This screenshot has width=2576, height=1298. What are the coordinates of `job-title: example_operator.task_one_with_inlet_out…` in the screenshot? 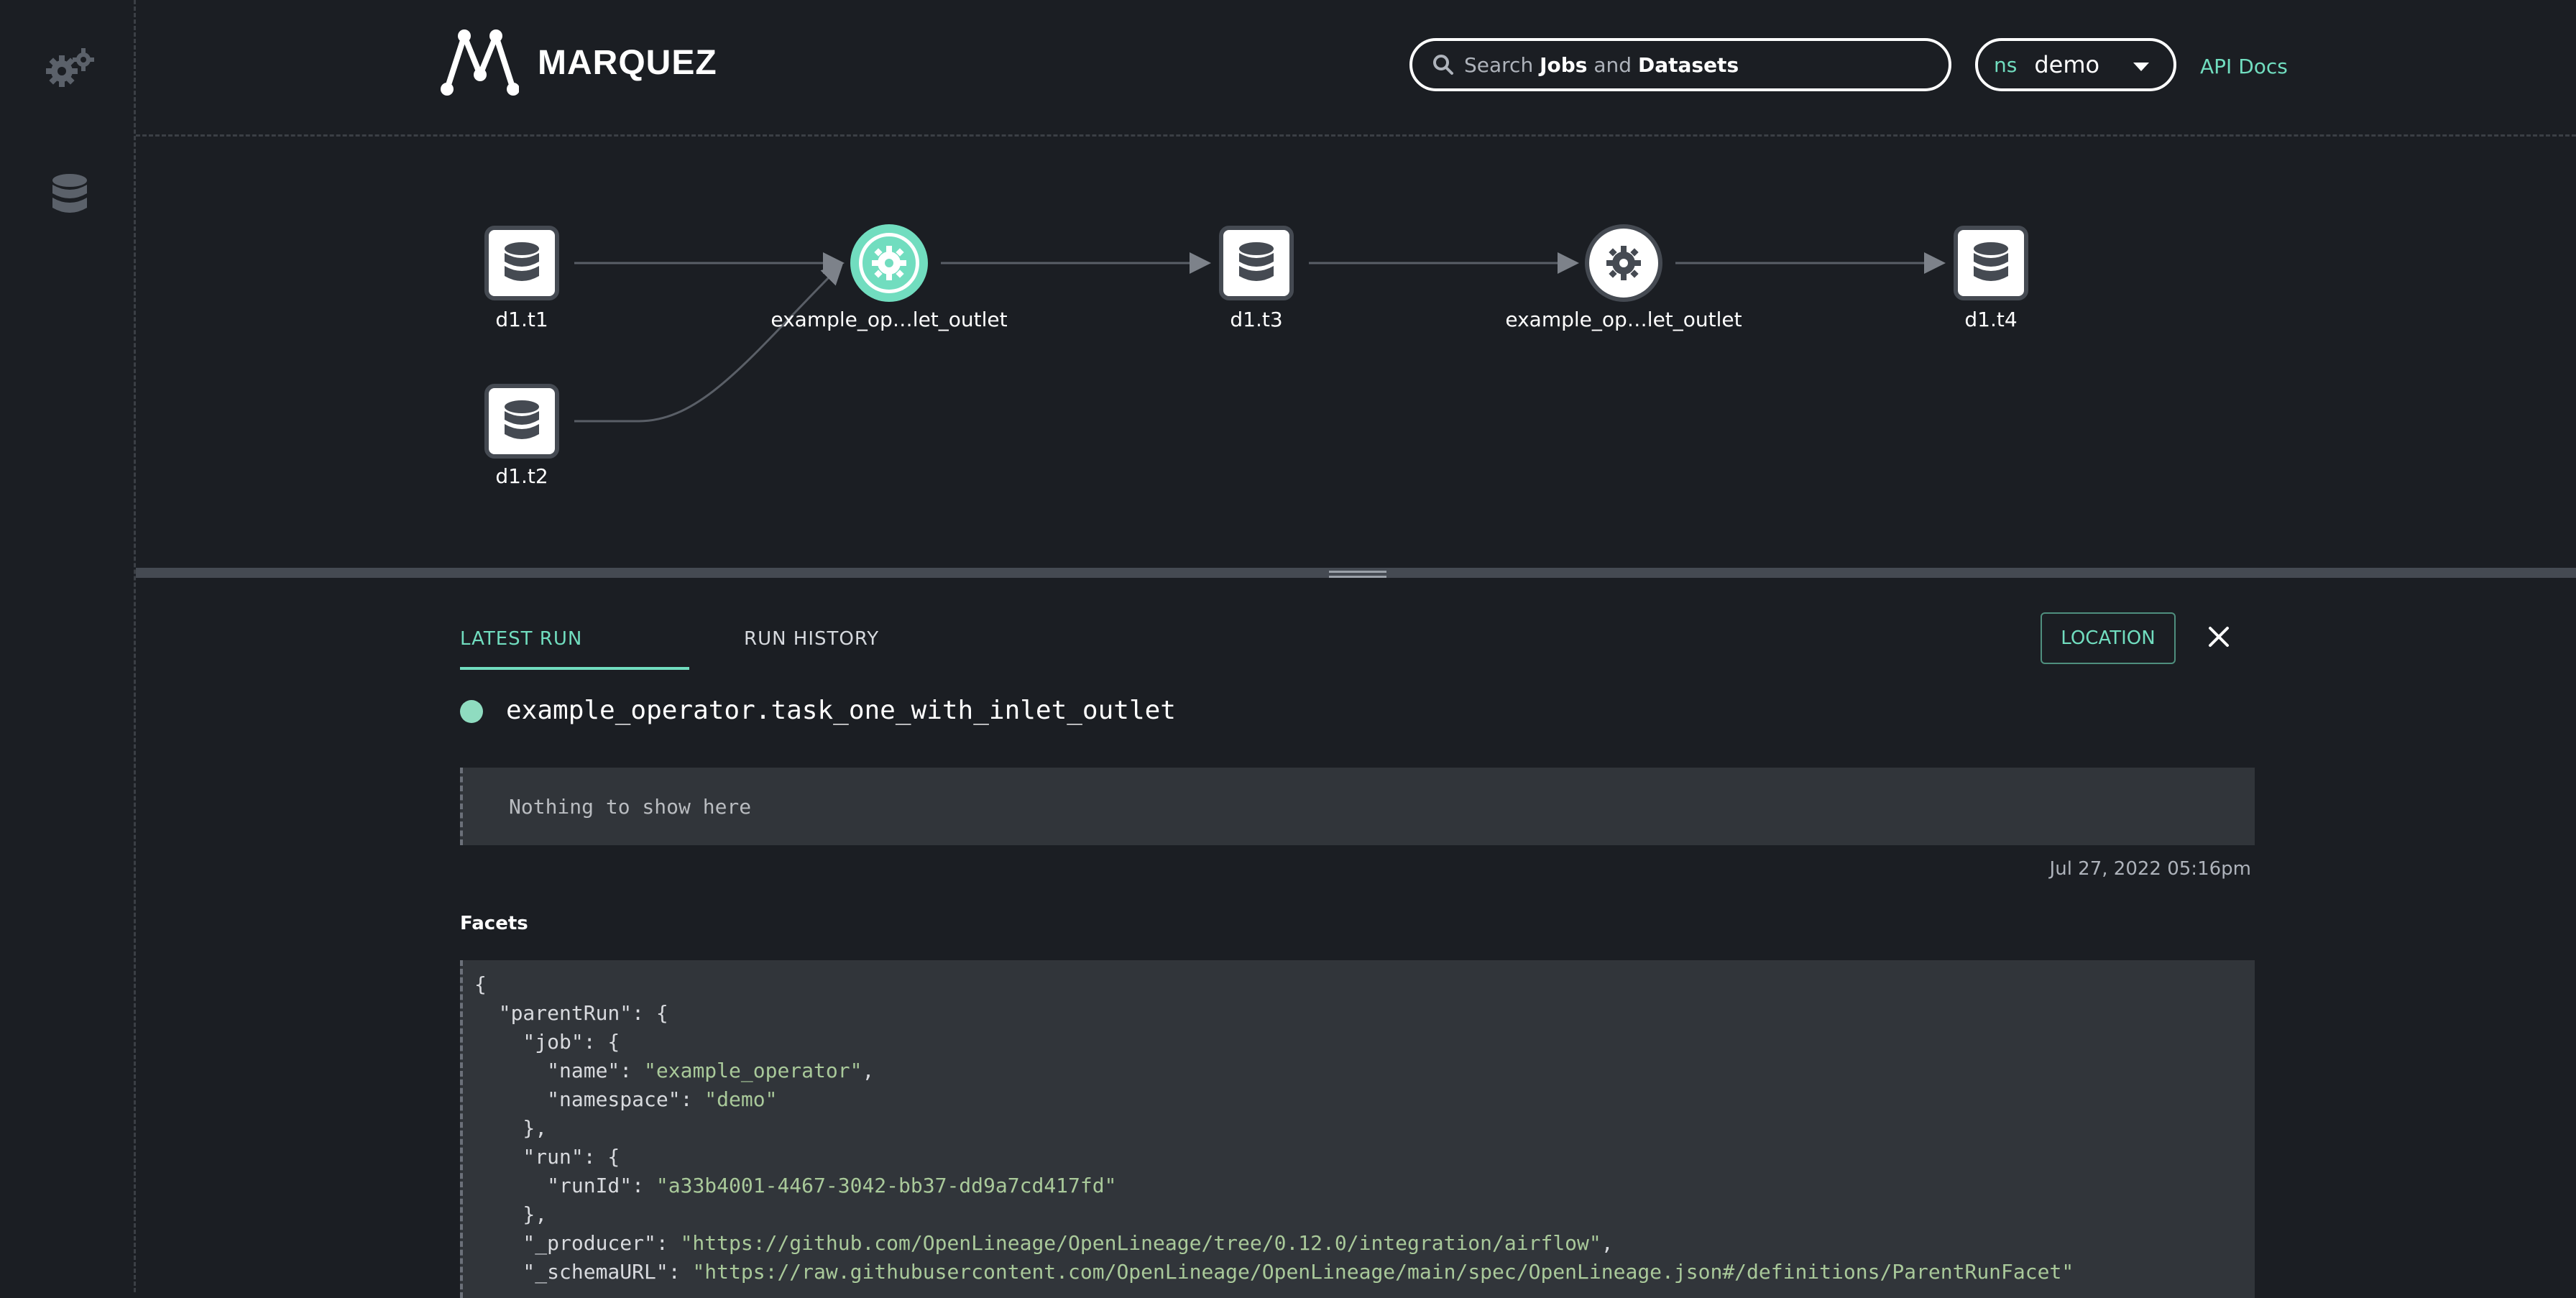 It's located at (841, 710).